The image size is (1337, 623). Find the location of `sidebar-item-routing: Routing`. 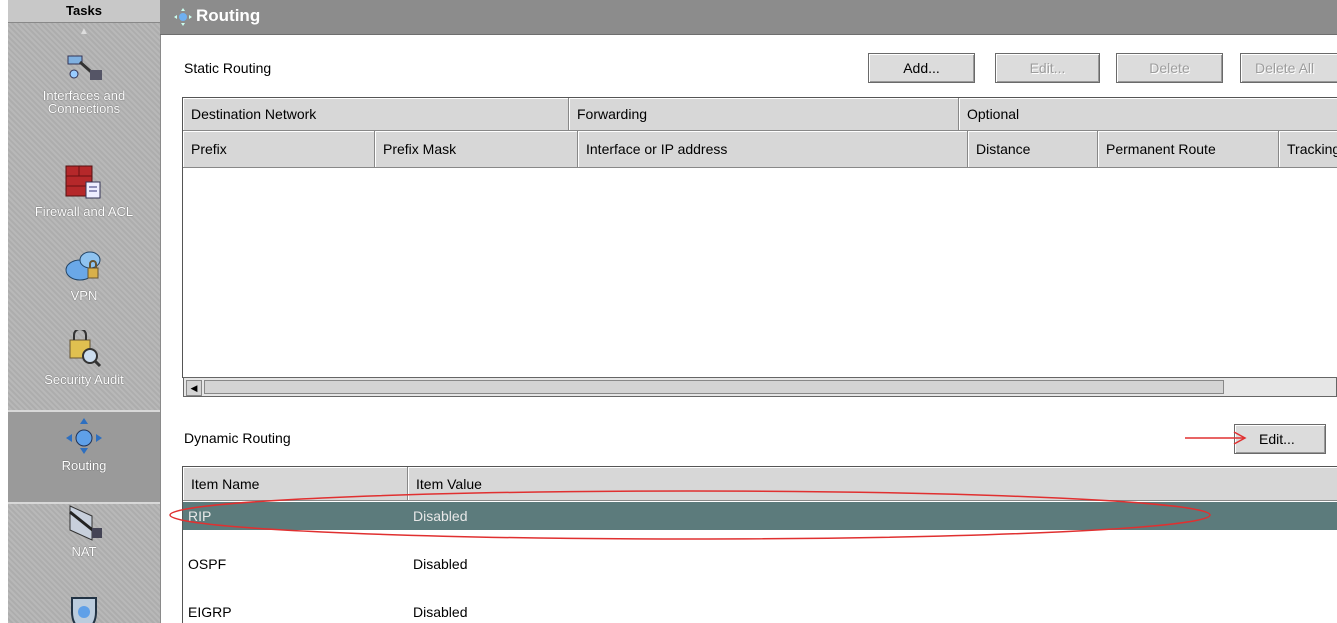

sidebar-item-routing: Routing is located at coordinates (84, 457).